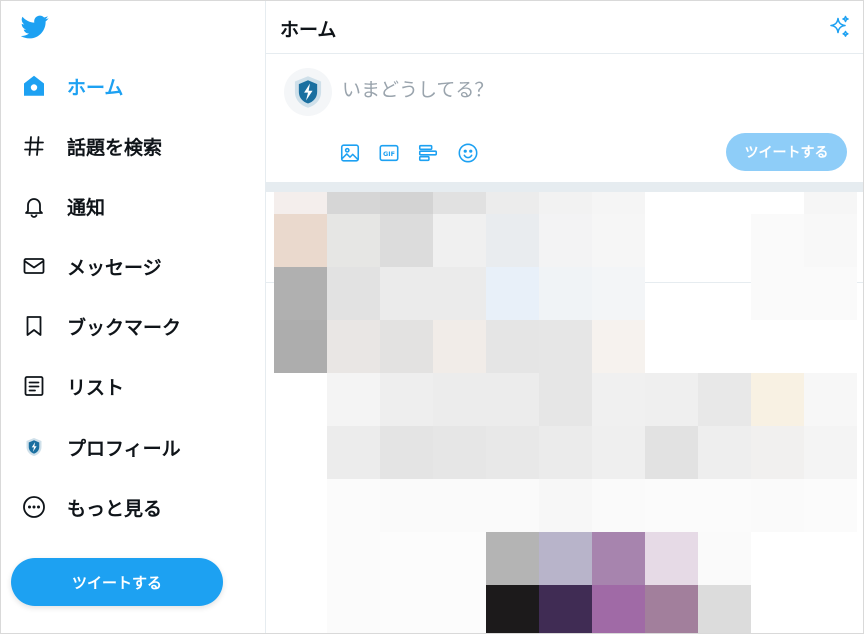 Image resolution: width=864 pixels, height=634 pixels. Describe the element at coordinates (564, 118) in the screenshot. I see `tweet-composer: GIF ツイートする` at that location.